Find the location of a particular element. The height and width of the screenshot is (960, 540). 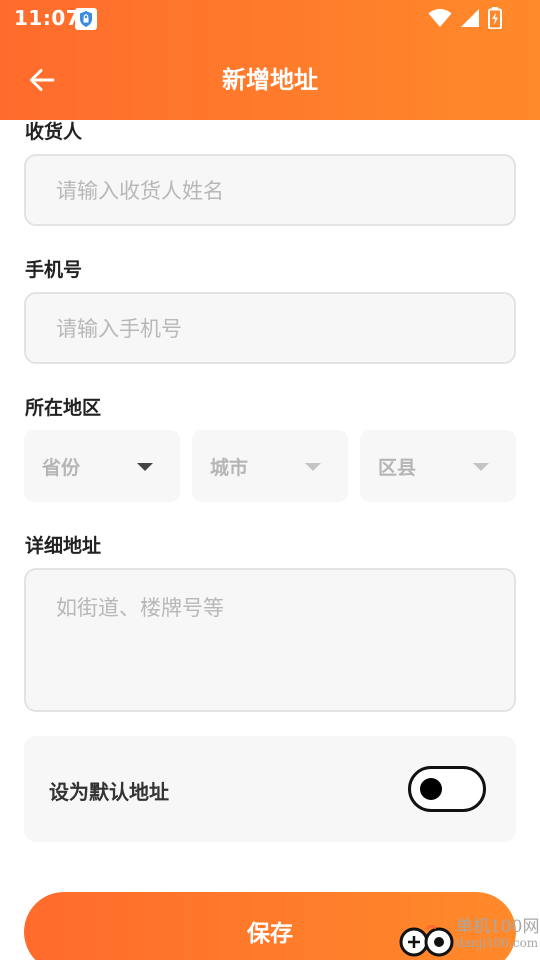

receiver-name-placeholder: 请输入收货人姓名 is located at coordinates (140, 191).